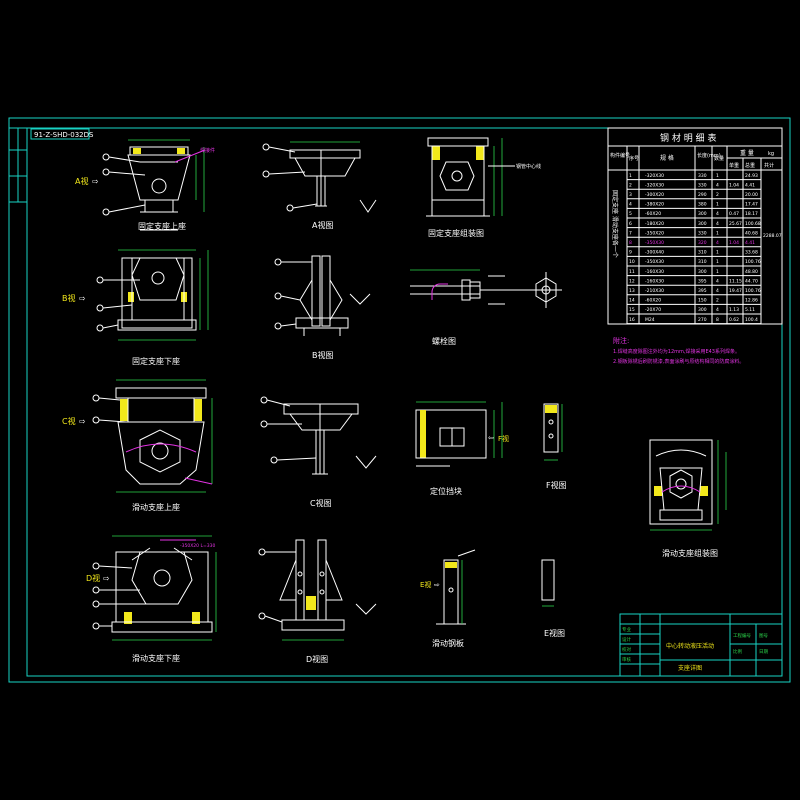  What do you see at coordinates (702, 320) in the screenshot?
I see `table-cell-length: 270` at bounding box center [702, 320].